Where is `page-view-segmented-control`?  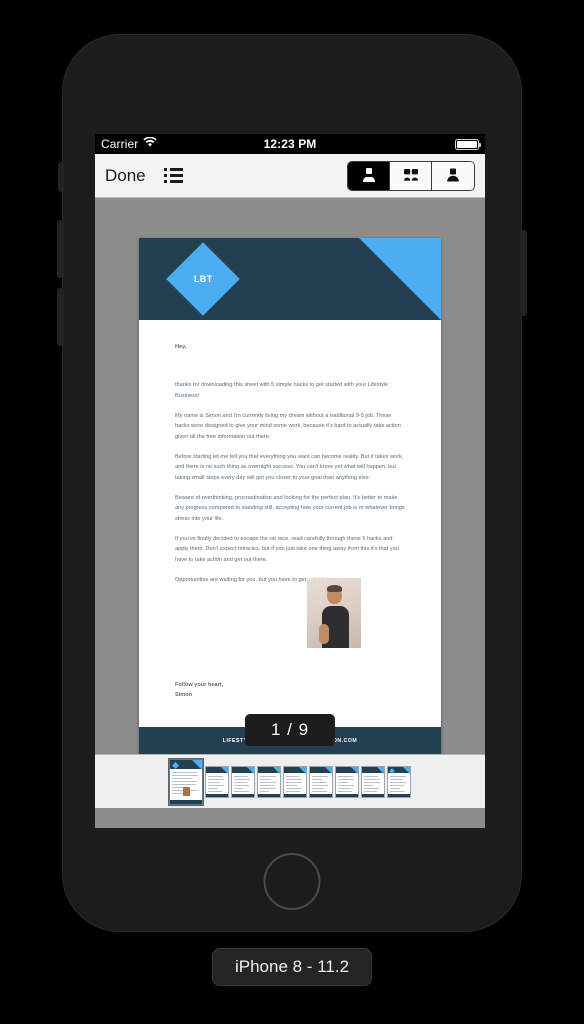 page-view-segmented-control is located at coordinates (411, 175).